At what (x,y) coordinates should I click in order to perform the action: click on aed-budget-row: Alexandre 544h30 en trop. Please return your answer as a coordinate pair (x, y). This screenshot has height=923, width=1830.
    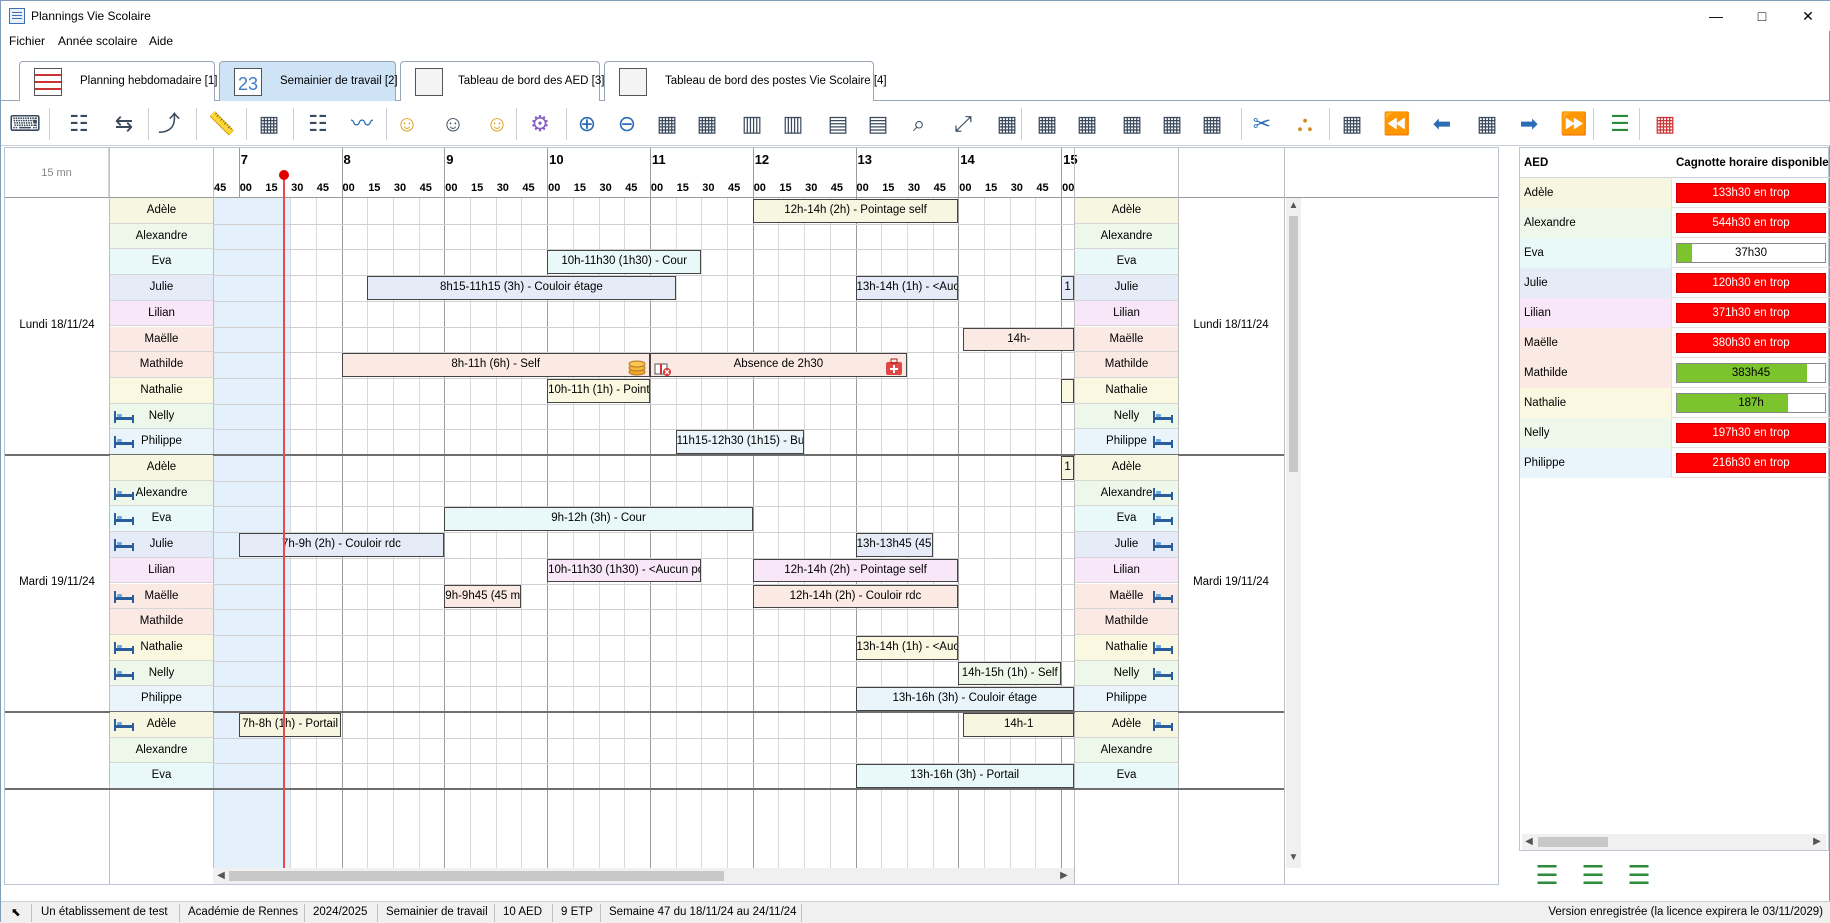
    Looking at the image, I should click on (1675, 223).